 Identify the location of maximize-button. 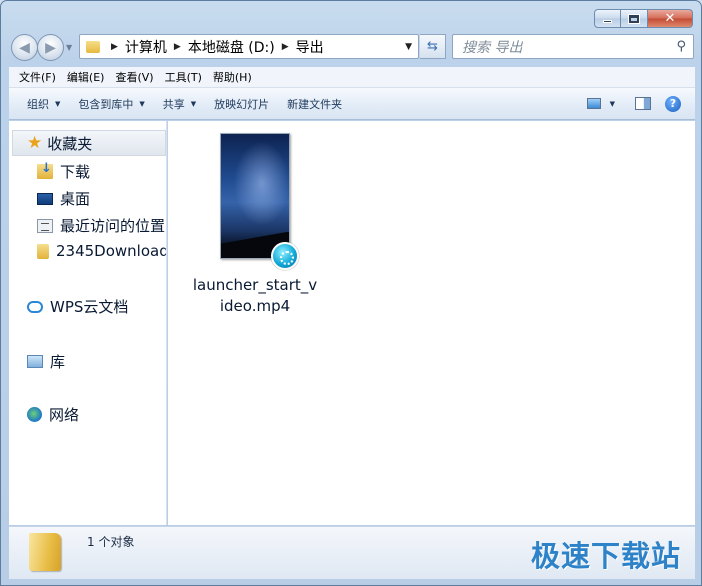
(634, 18).